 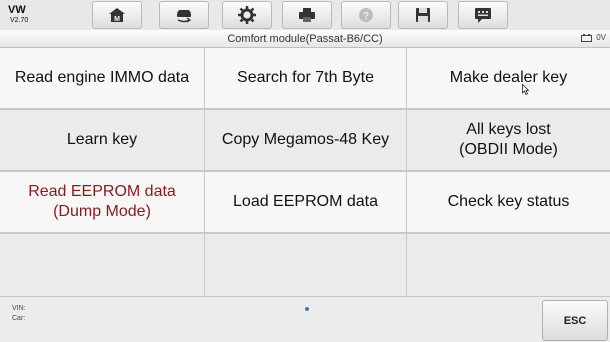 What do you see at coordinates (508, 265) in the screenshot?
I see `empty-cell-right` at bounding box center [508, 265].